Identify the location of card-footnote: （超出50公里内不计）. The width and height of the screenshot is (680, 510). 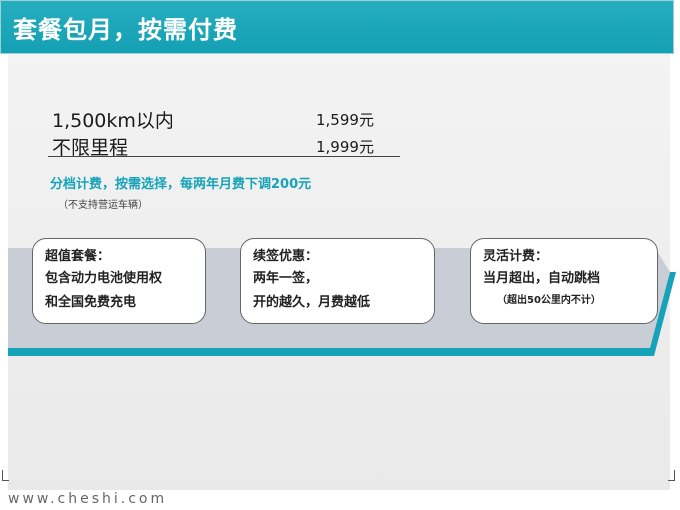
(549, 300).